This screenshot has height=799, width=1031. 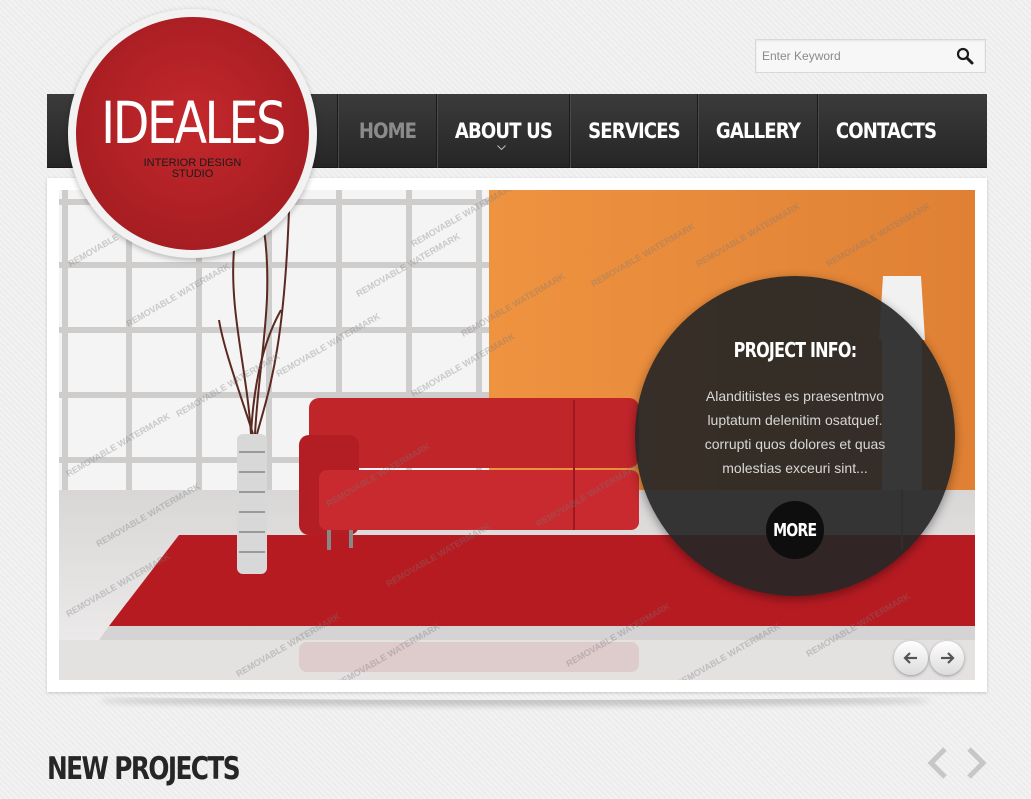 I want to click on logo: IDEALES INTERIOR DESIGN STUDIO, so click(x=192, y=133).